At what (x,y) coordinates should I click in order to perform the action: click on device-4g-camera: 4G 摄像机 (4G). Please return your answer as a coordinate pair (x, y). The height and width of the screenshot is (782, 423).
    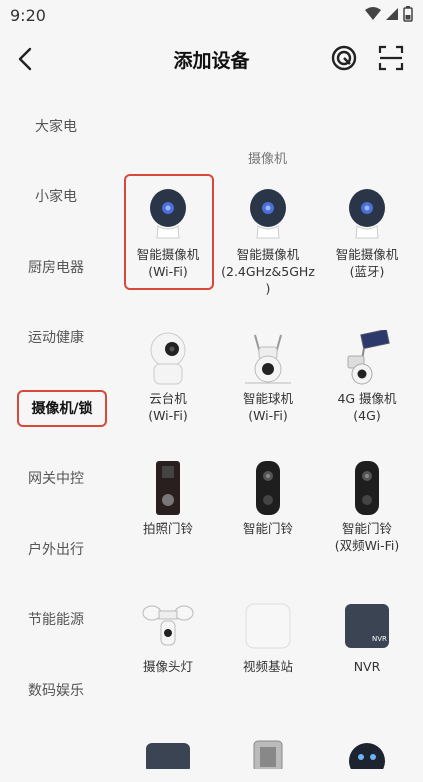
    Looking at the image, I should click on (367, 377).